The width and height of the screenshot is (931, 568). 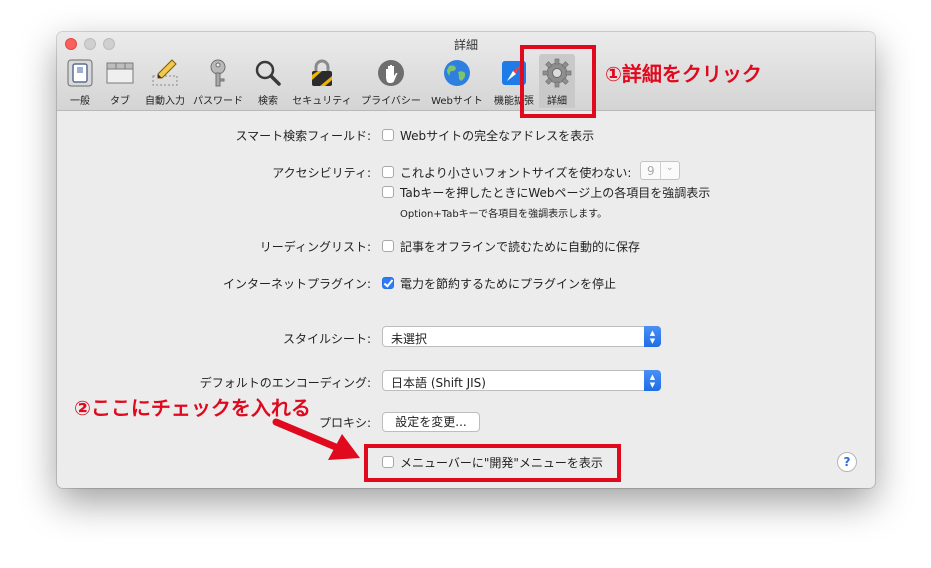 I want to click on font-size-select: 9 ⌄, so click(x=660, y=170).